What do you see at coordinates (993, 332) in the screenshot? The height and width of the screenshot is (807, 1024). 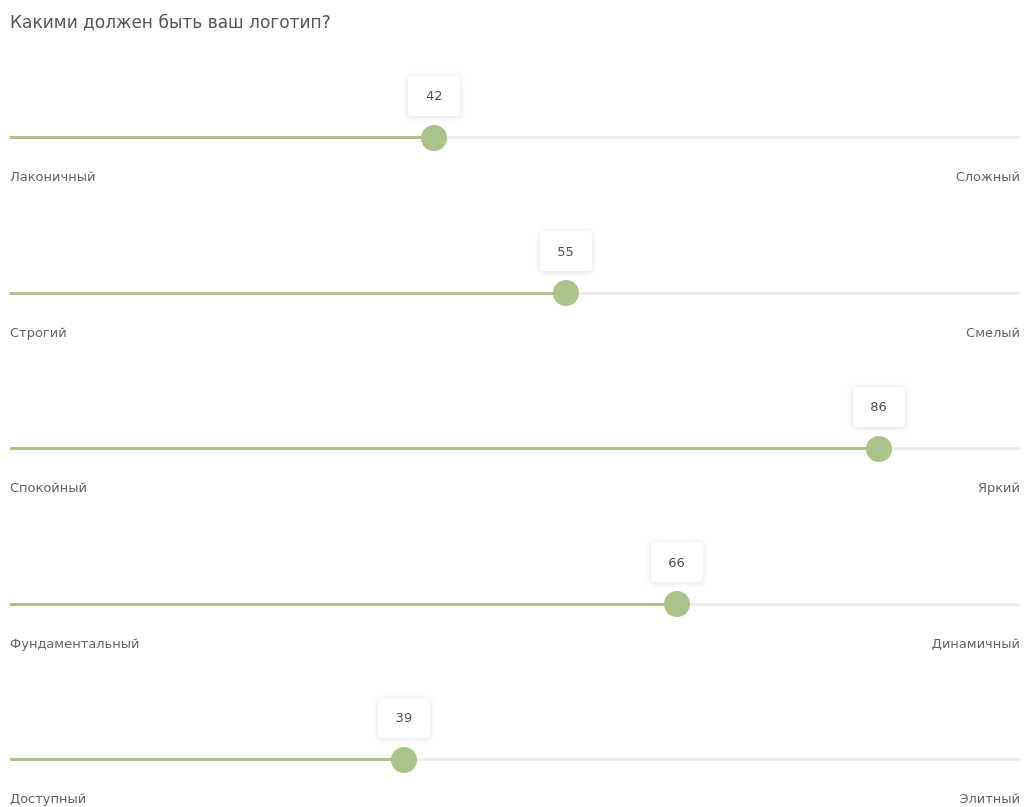 I see `max-label: Смелый` at bounding box center [993, 332].